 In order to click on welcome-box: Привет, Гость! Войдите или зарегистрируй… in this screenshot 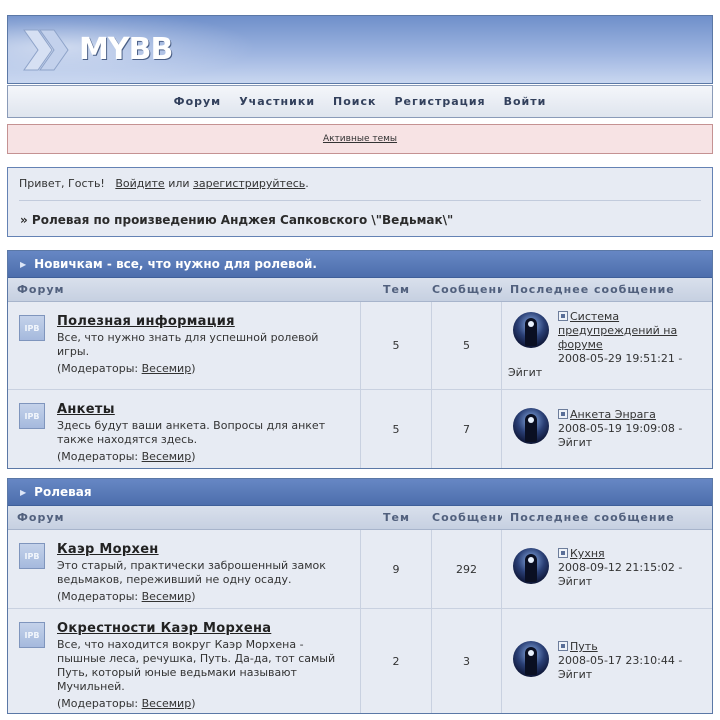, I will do `click(360, 202)`.